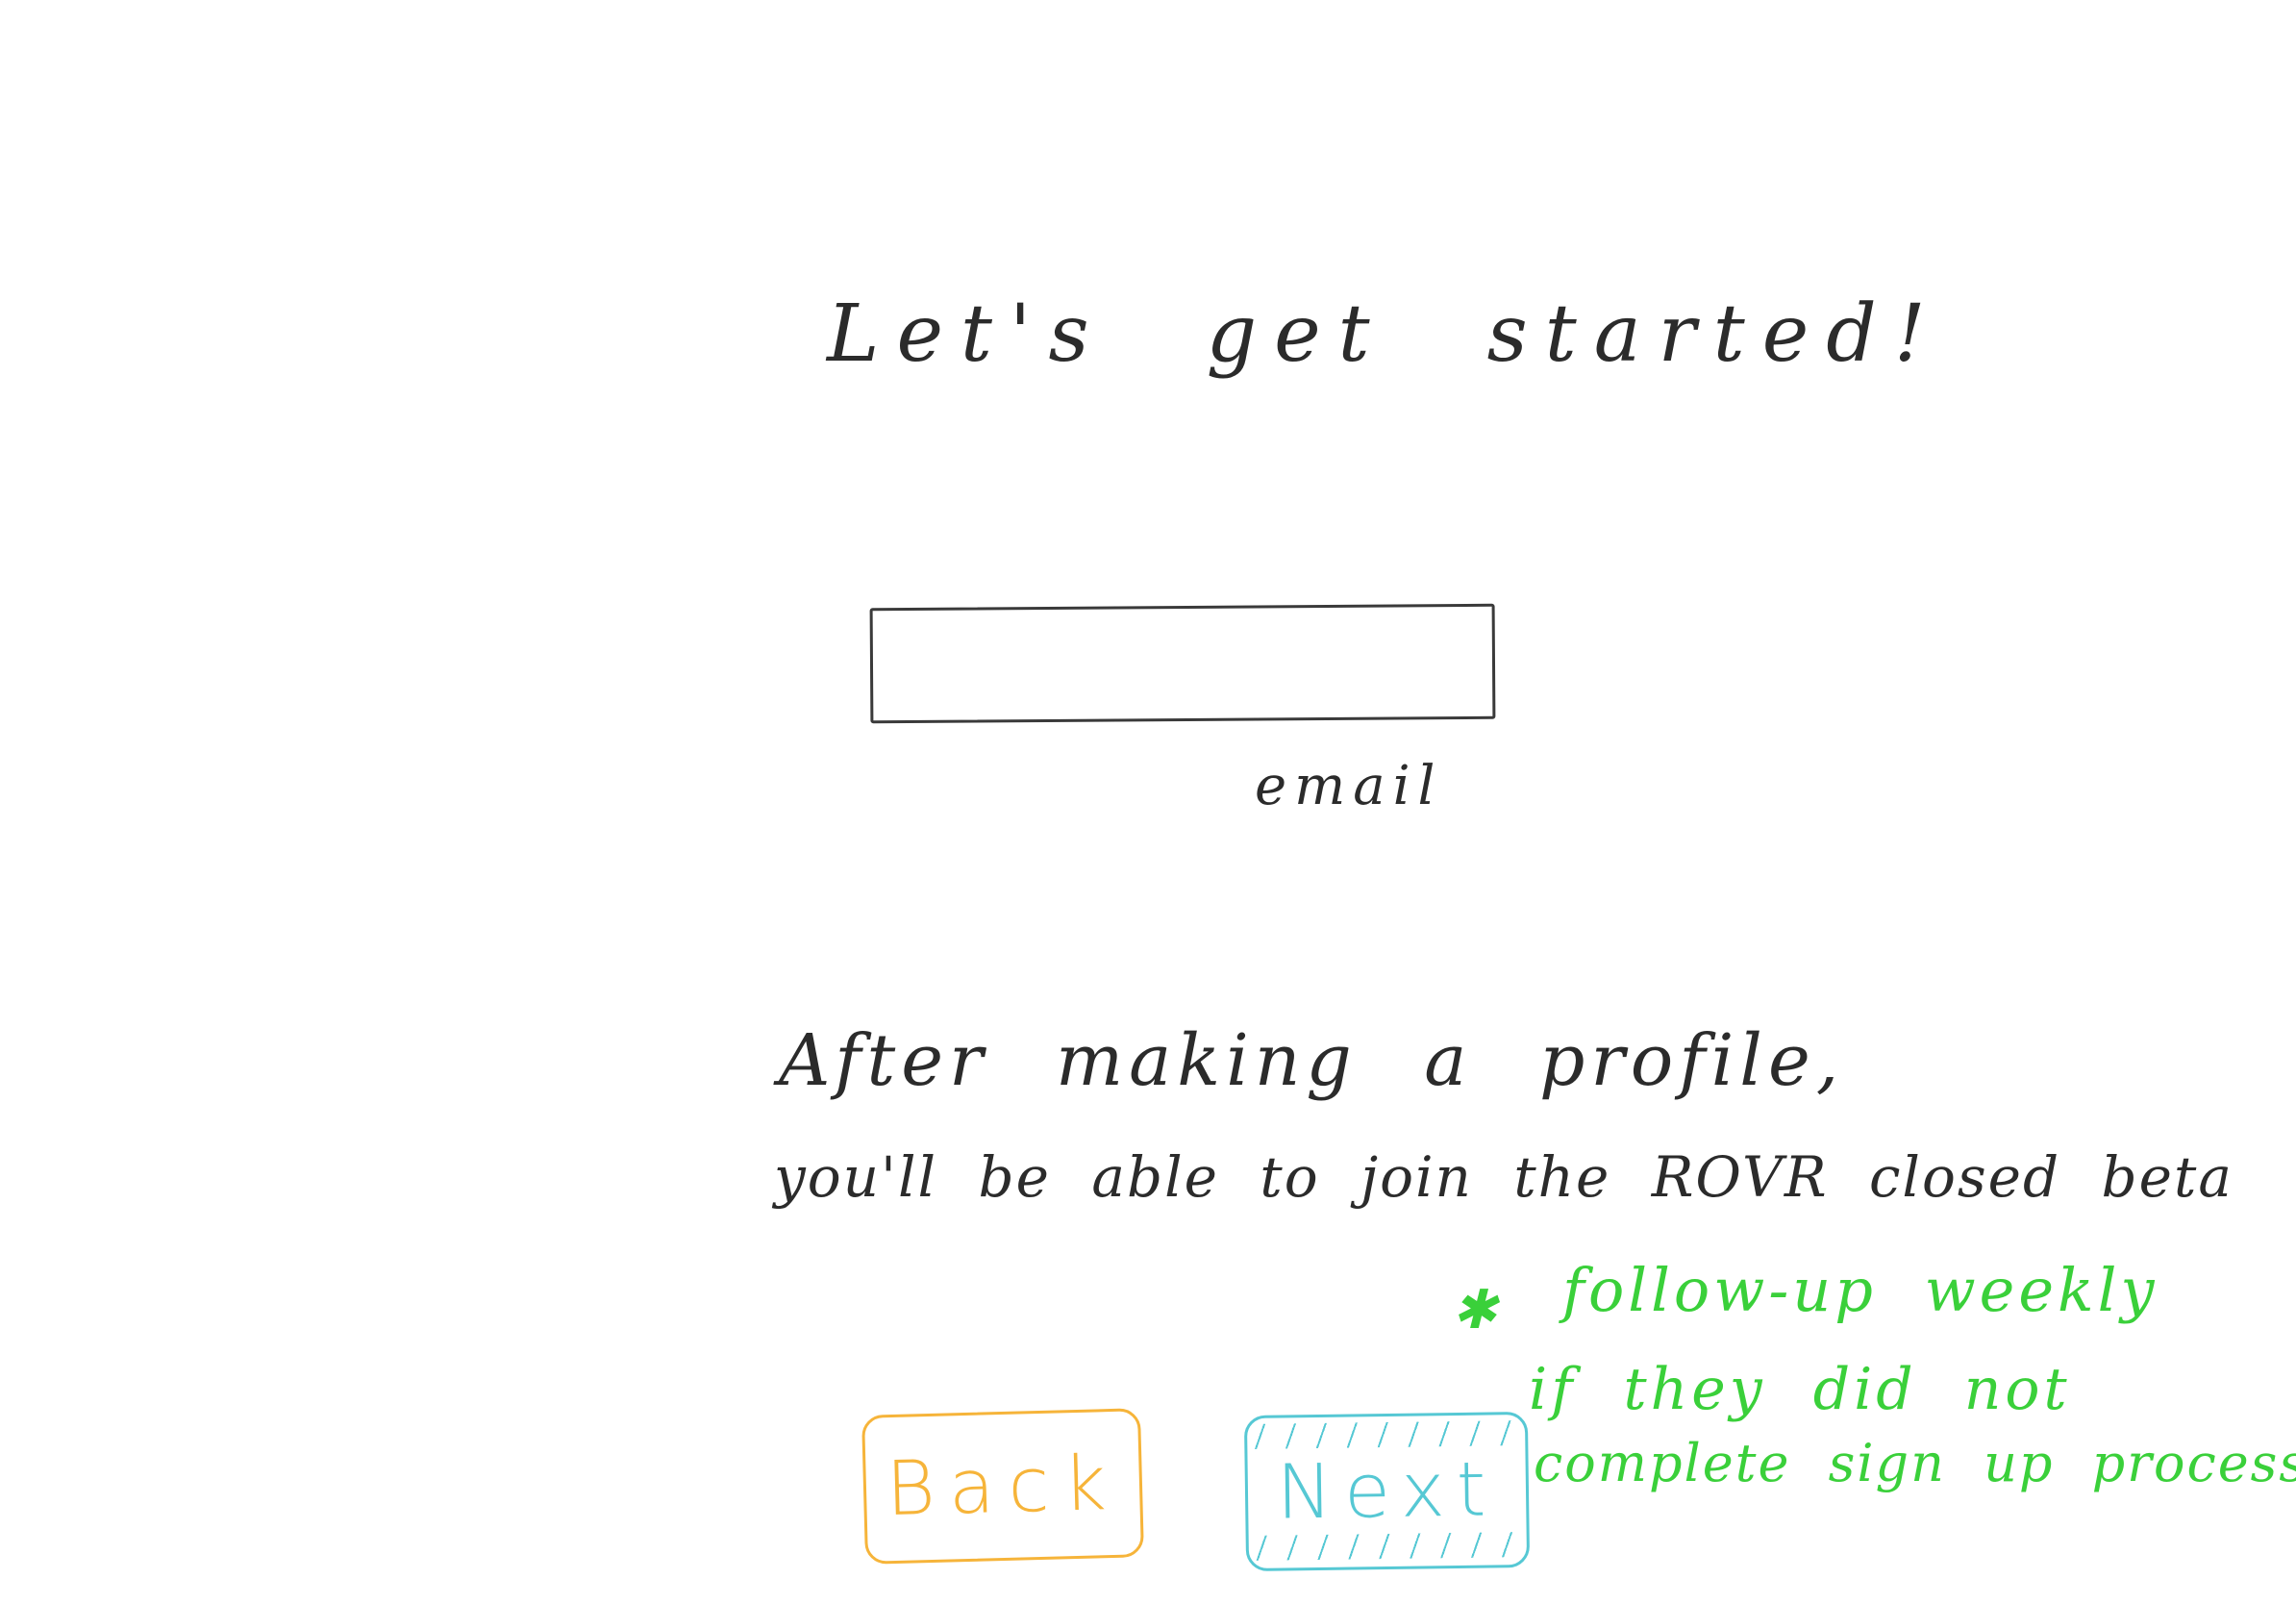  I want to click on back-button-label: Back, so click(1003, 1486).